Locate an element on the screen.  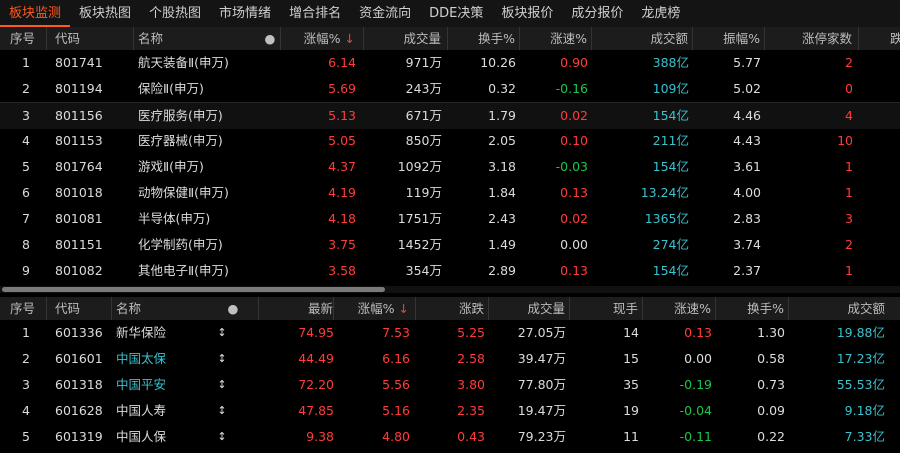
sort-desc-icon: ↓ is located at coordinates (403, 308).